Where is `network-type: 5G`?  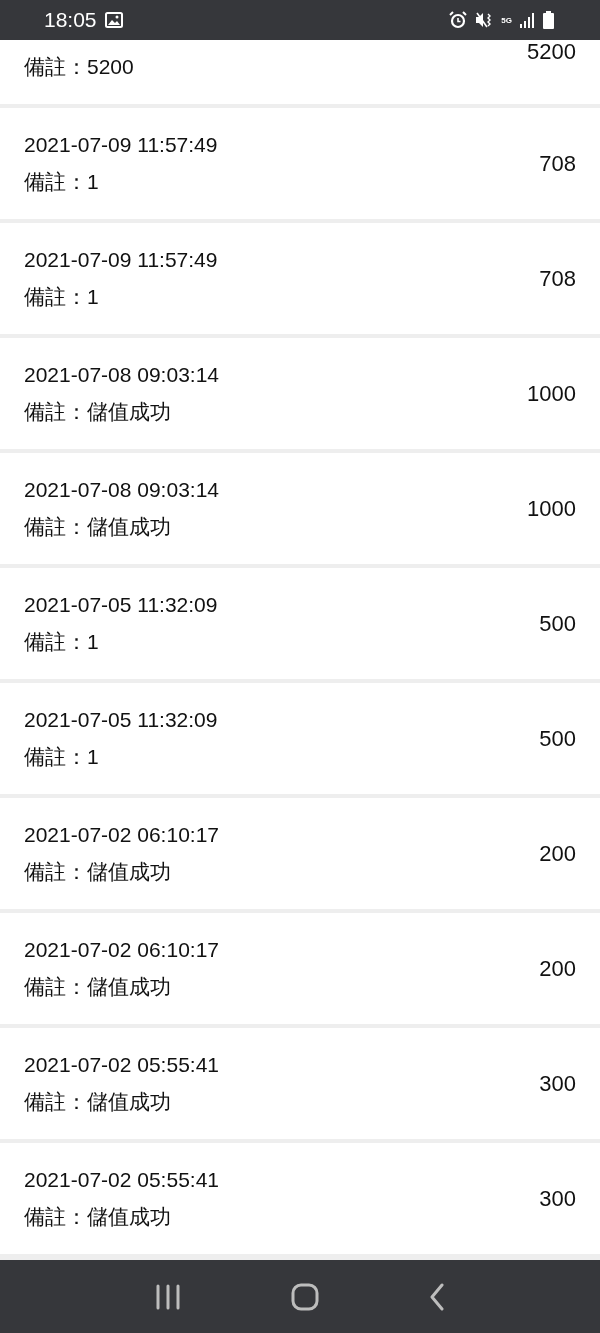
network-type: 5G is located at coordinates (506, 20).